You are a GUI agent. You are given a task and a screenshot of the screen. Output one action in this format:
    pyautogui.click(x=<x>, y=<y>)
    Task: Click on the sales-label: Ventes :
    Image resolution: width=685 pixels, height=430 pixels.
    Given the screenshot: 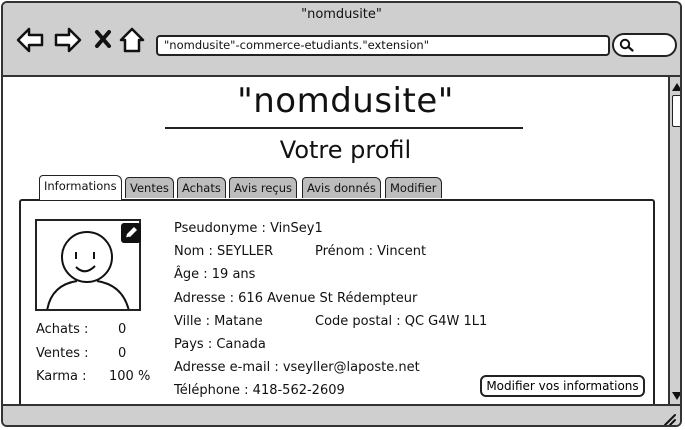 What is the action you would take?
    pyautogui.click(x=62, y=353)
    